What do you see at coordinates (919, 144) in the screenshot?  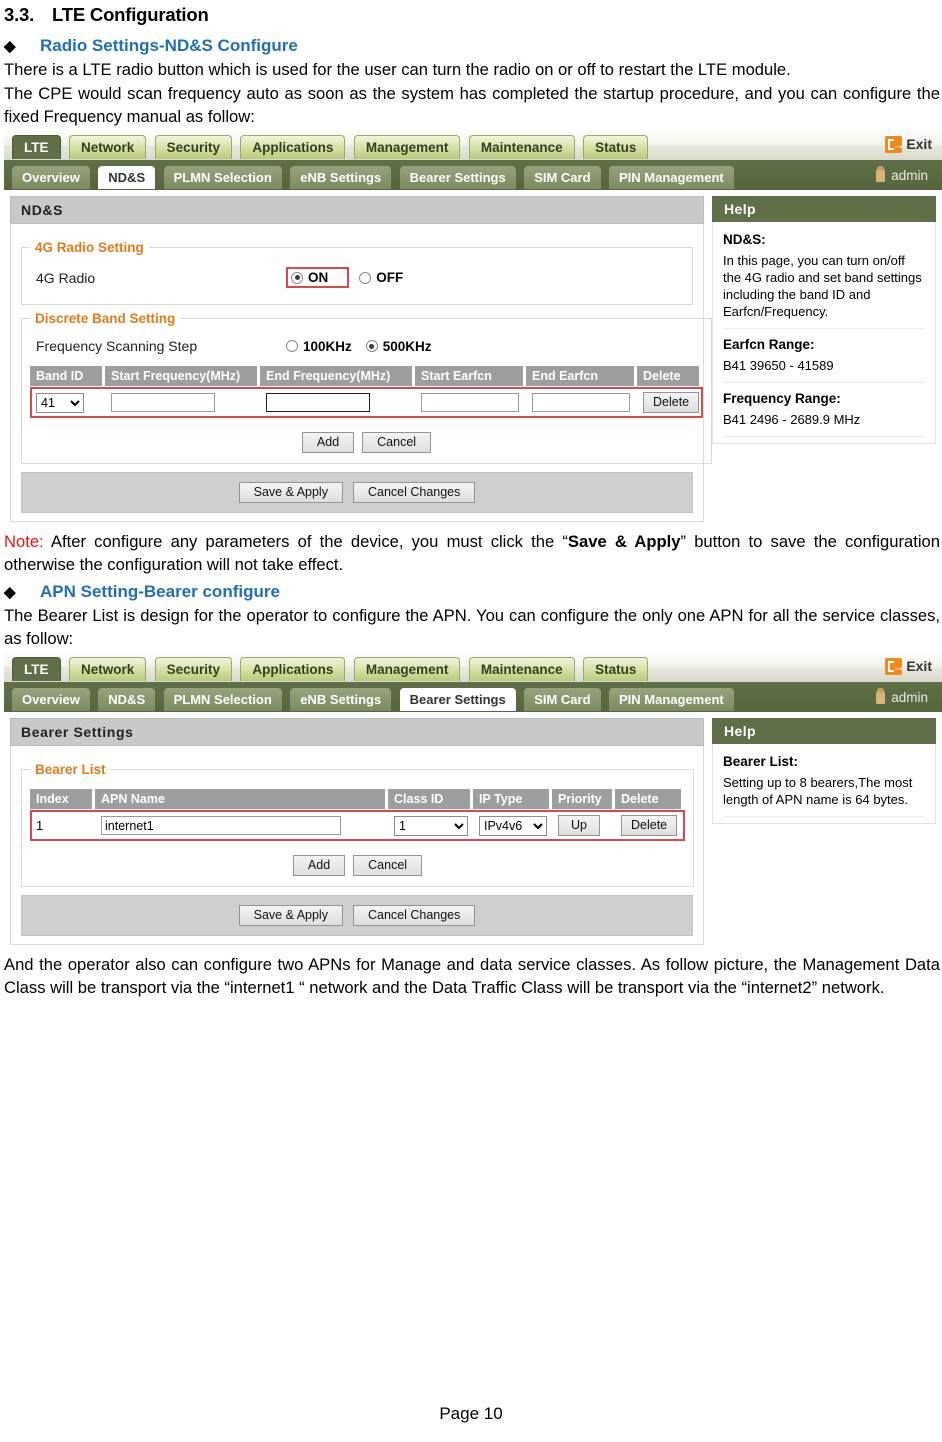 I see `exit-label: Exit` at bounding box center [919, 144].